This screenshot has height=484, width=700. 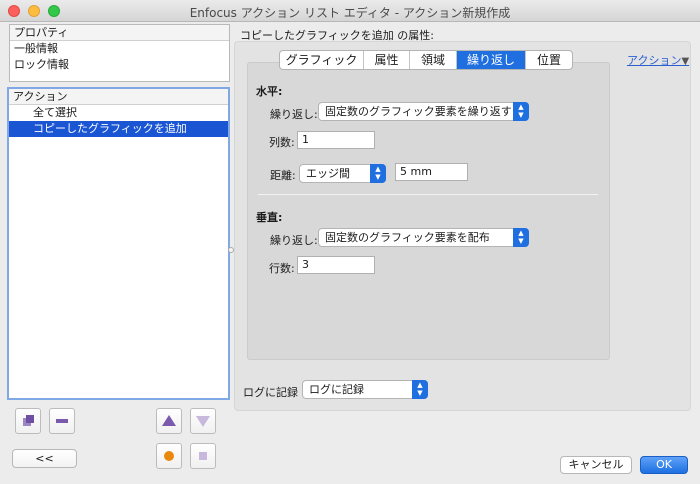 What do you see at coordinates (428, 194) in the screenshot?
I see `section-divider` at bounding box center [428, 194].